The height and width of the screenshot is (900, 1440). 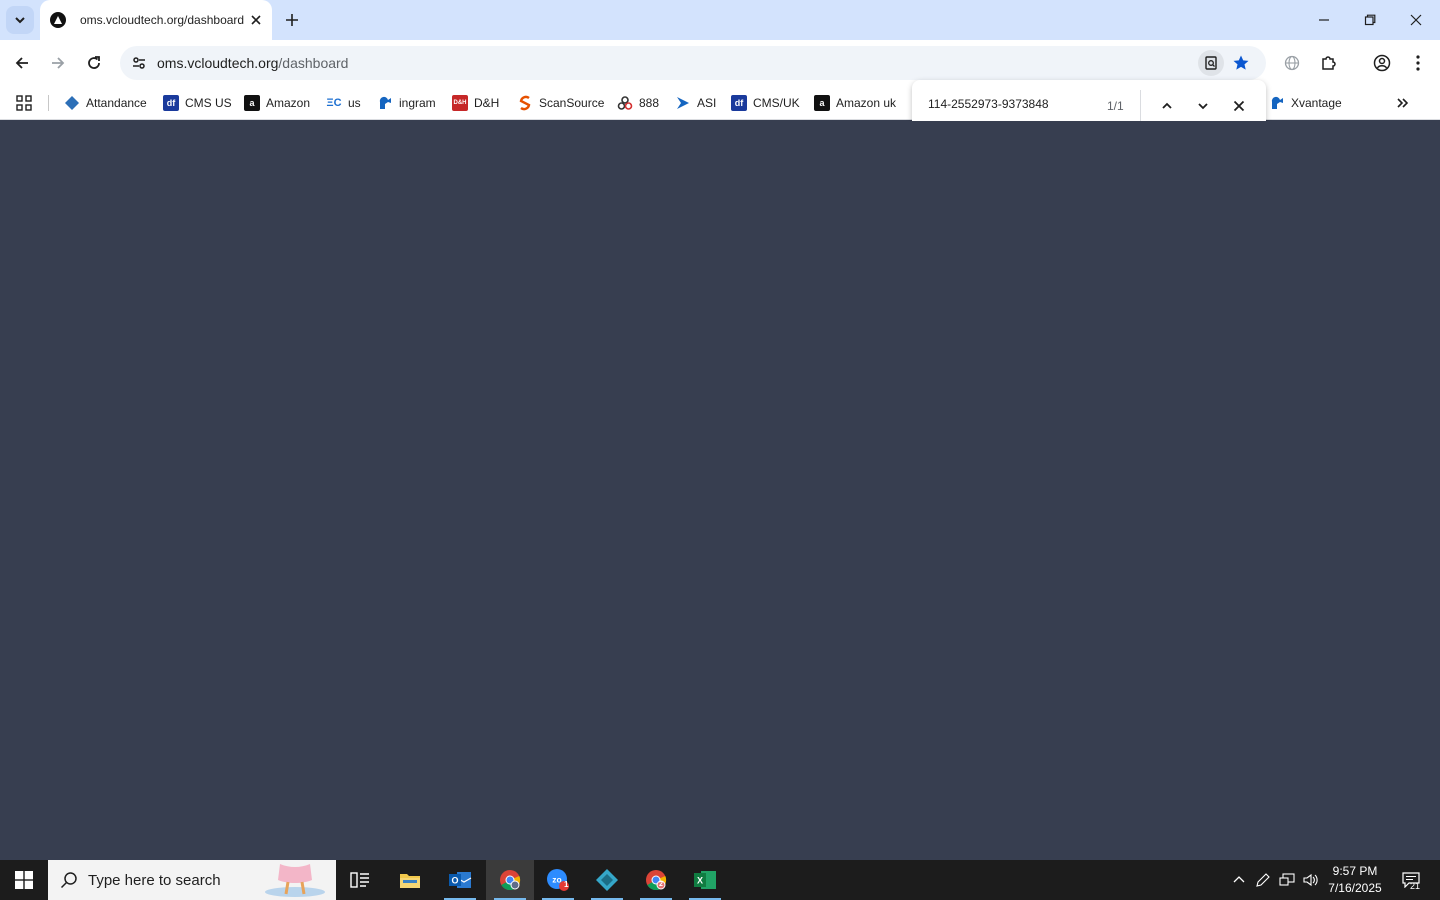 I want to click on bookmark-asi: ASI, so click(x=695, y=103).